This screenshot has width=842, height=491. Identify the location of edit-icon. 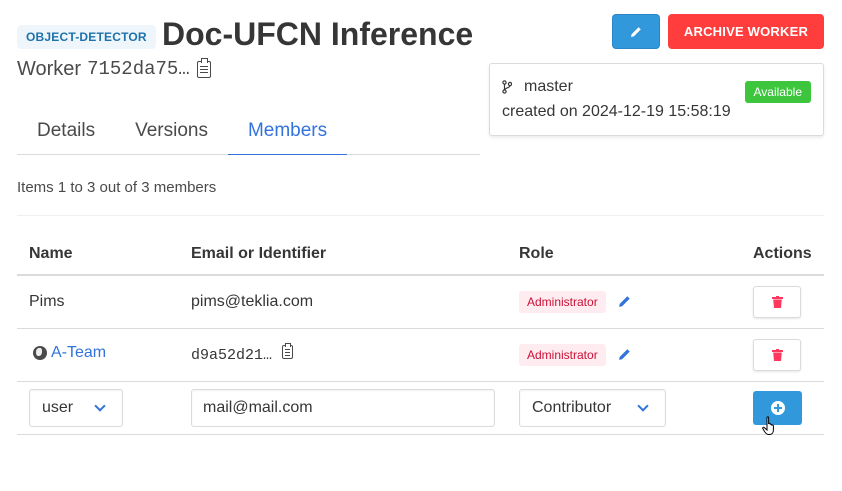
(636, 31).